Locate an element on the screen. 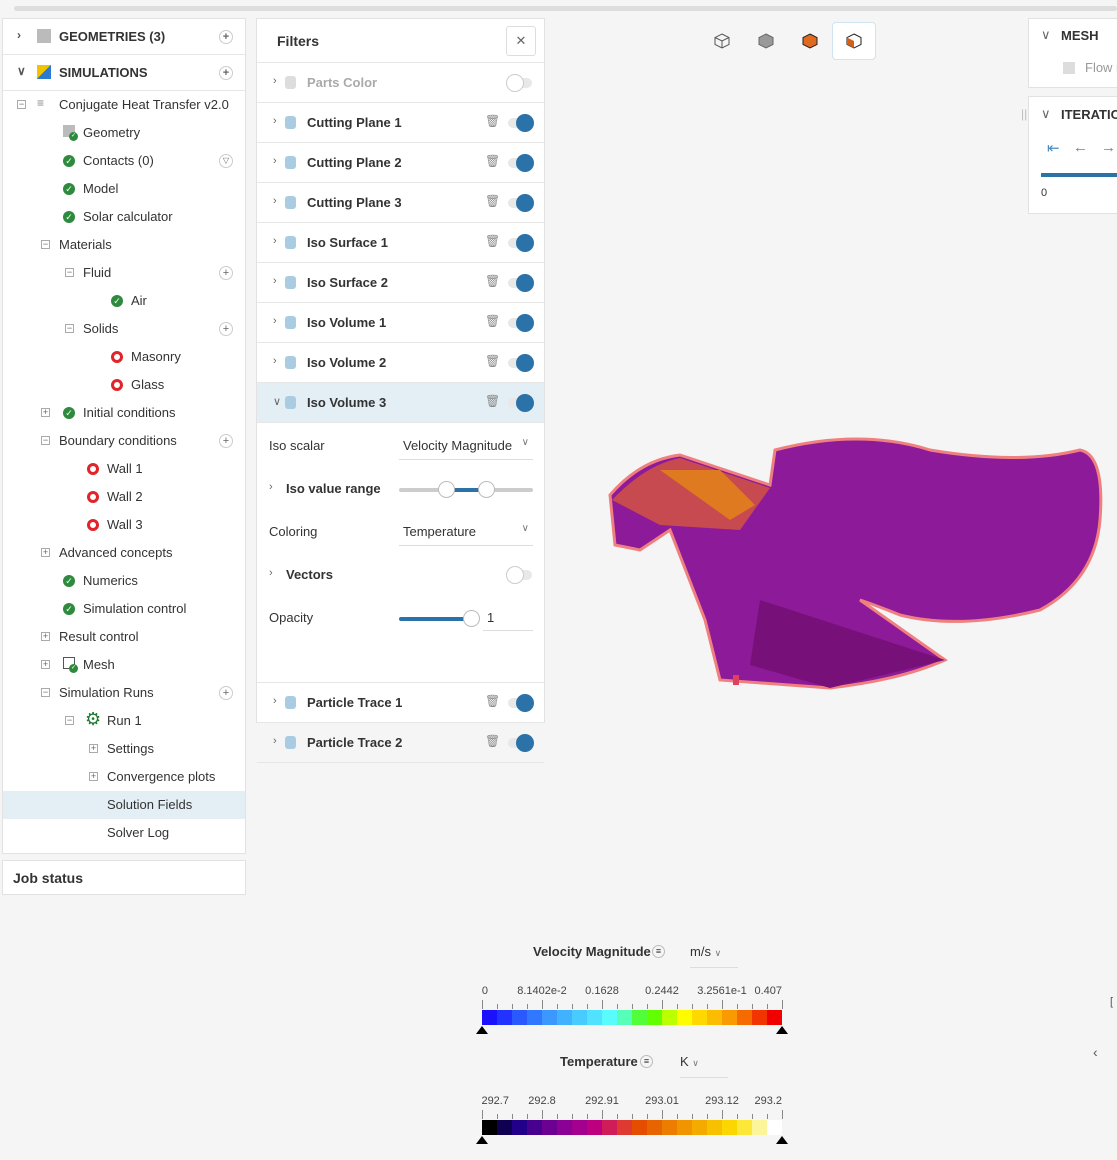 This screenshot has height=1160, width=1117. add-simulation-button: + is located at coordinates (226, 73).